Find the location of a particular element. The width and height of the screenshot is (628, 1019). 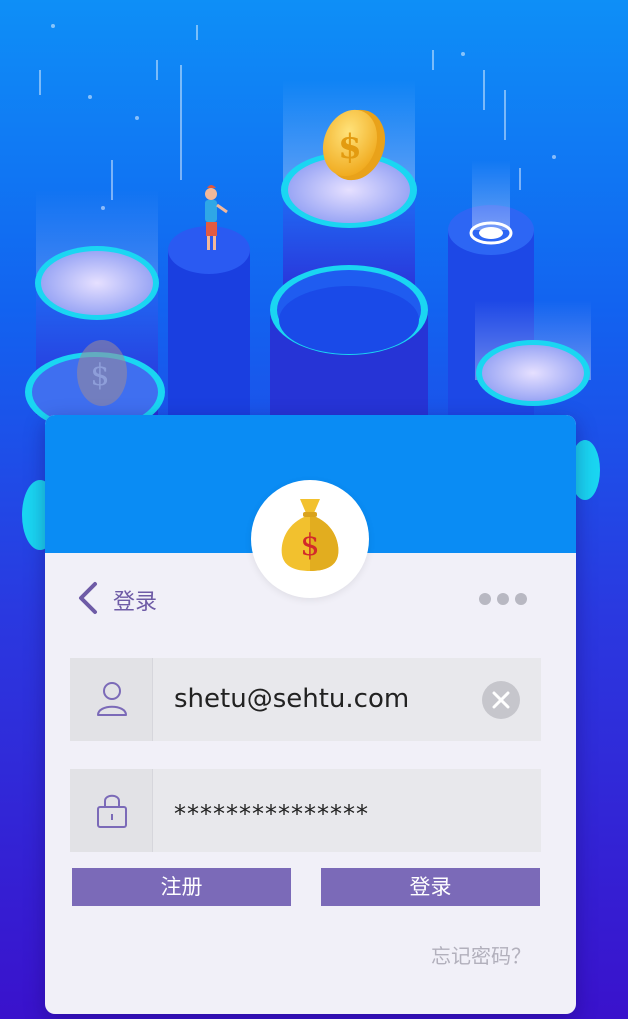

user-icon is located at coordinates (112, 699).